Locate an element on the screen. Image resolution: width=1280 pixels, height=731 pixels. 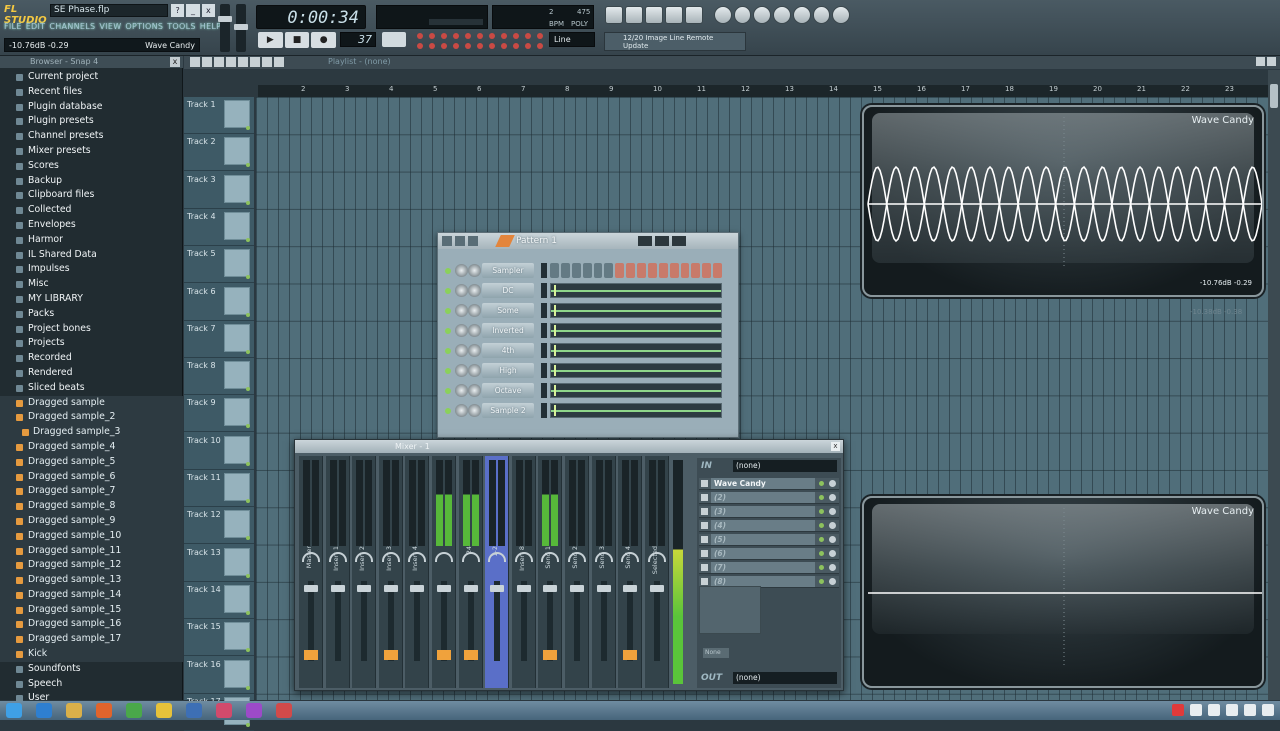
draw-tool-icon is located at coordinates (195, 62).